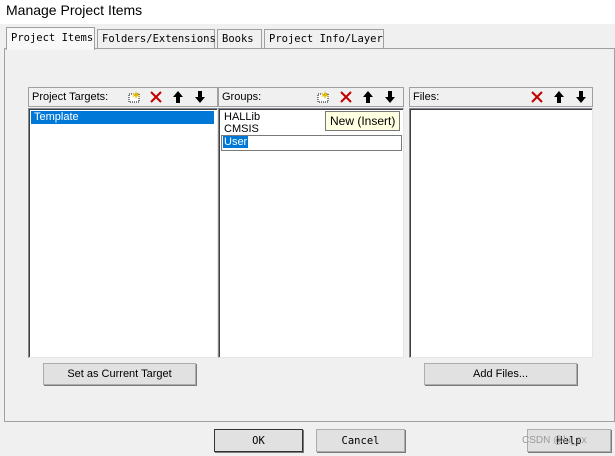 The width and height of the screenshot is (615, 456). I want to click on tab-label: Books, so click(238, 39).